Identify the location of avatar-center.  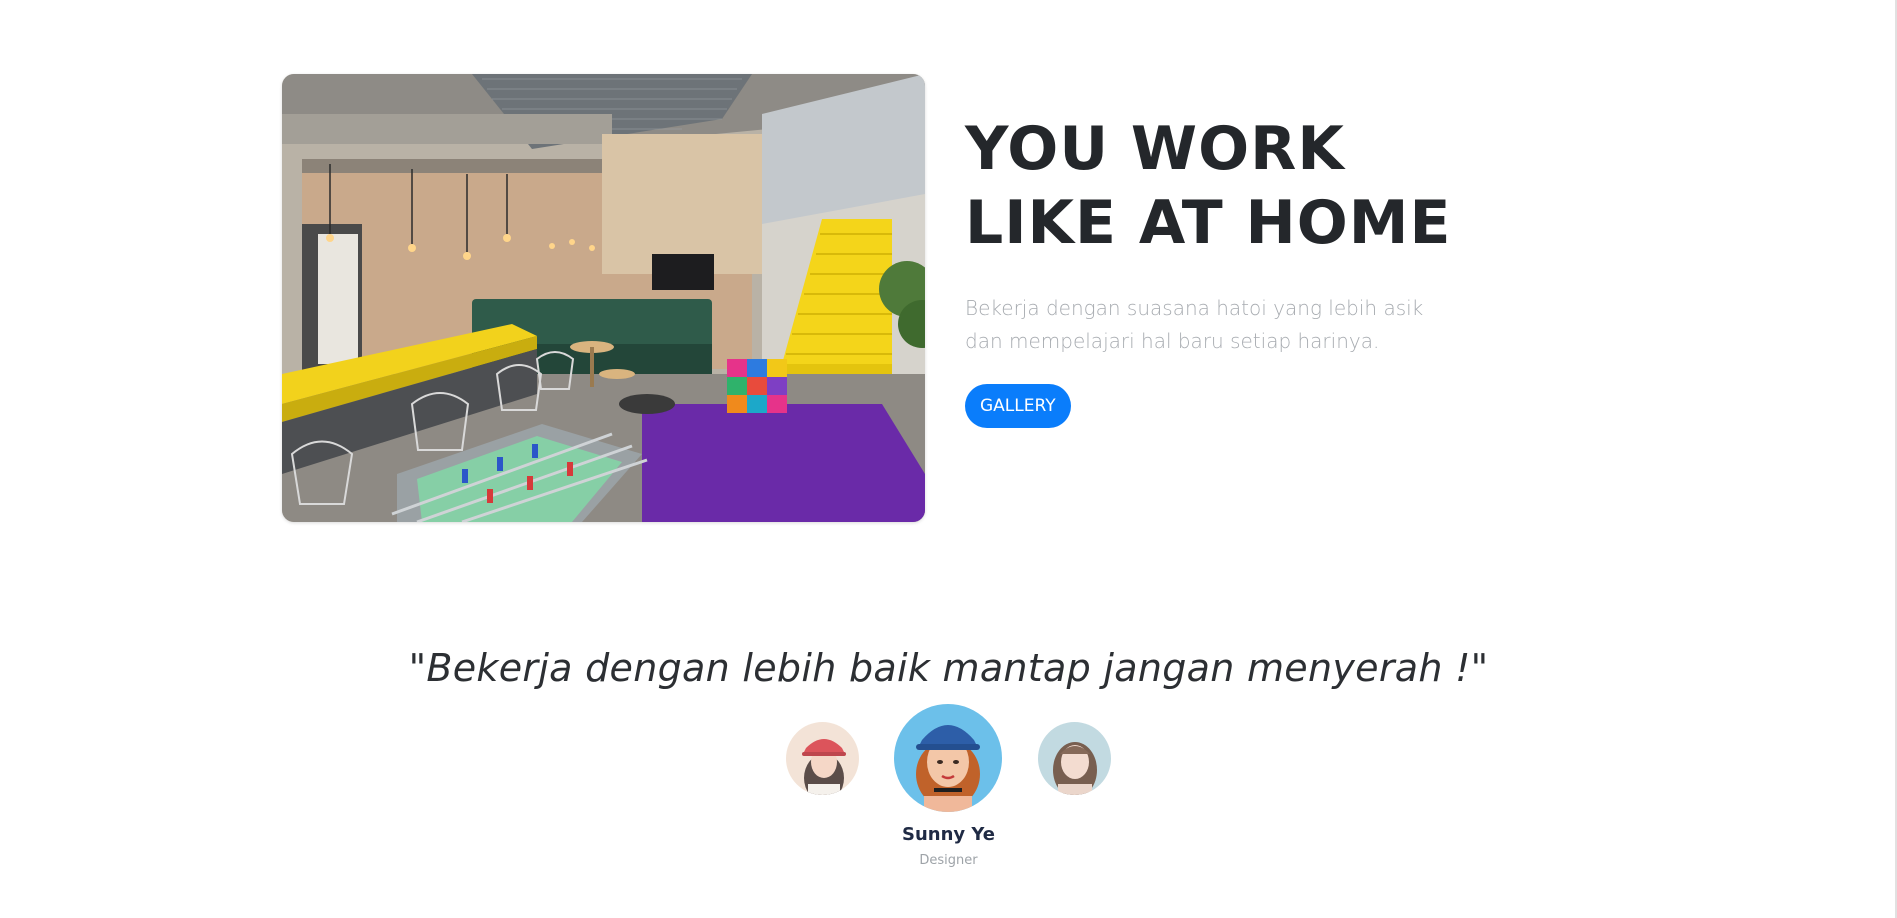
(948, 758).